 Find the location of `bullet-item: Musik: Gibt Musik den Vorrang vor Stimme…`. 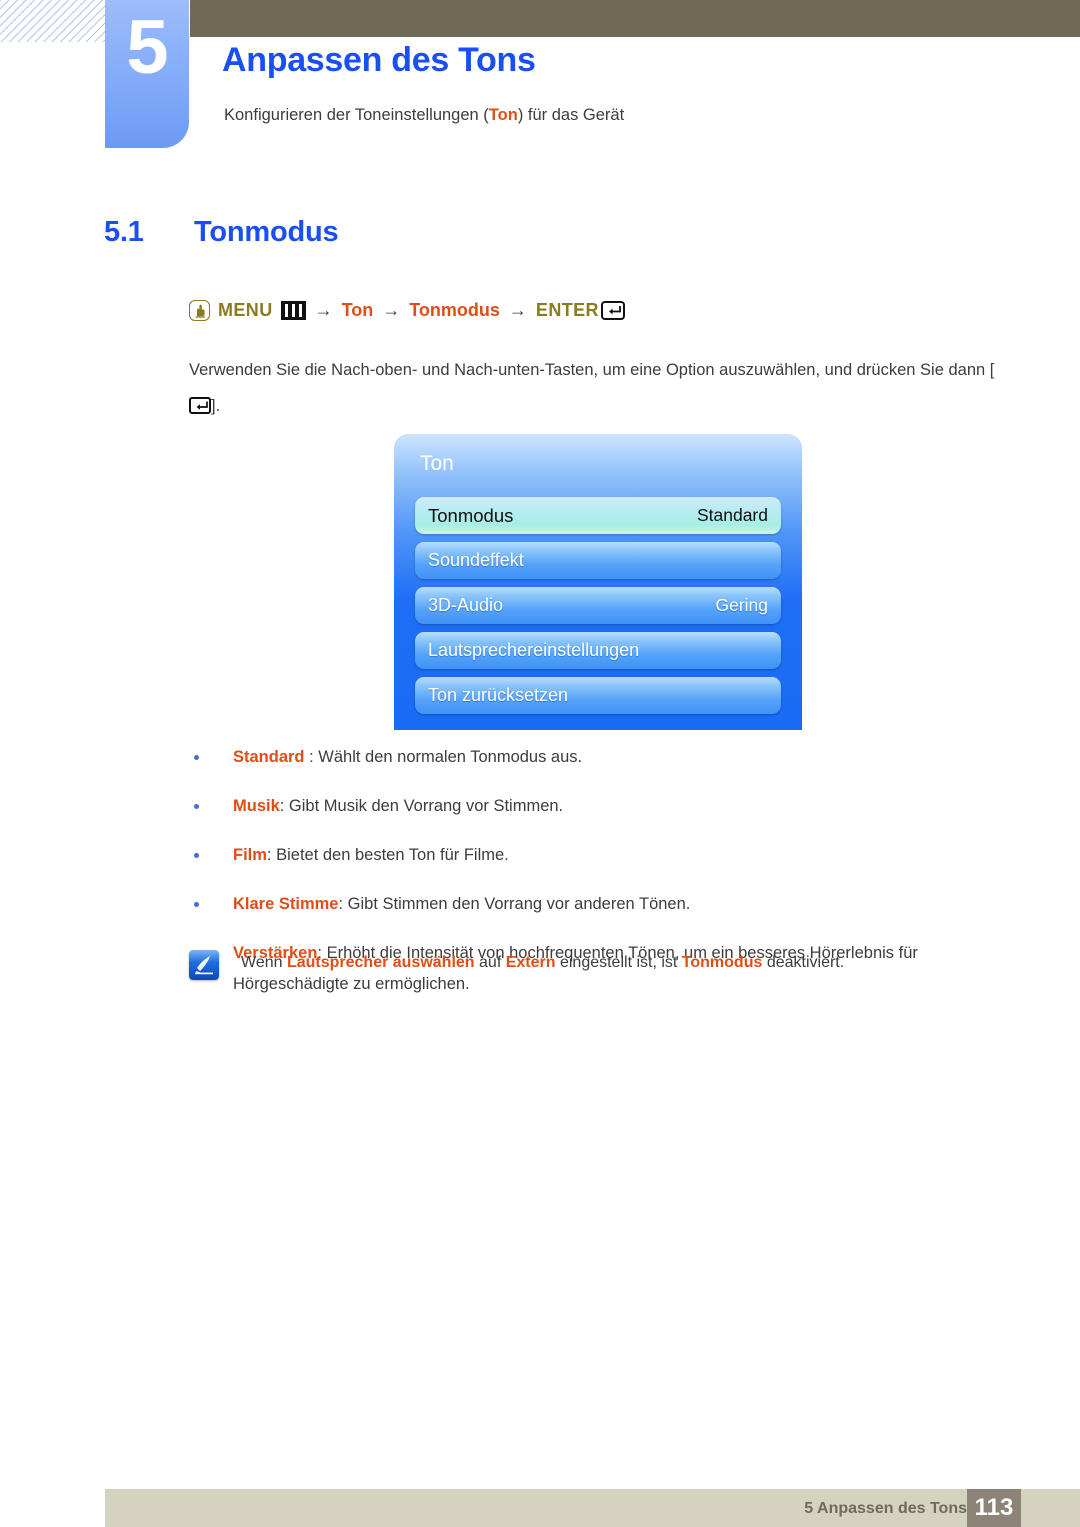

bullet-item: Musik: Gibt Musik den Vorrang vor Stimme… is located at coordinates (584, 806).